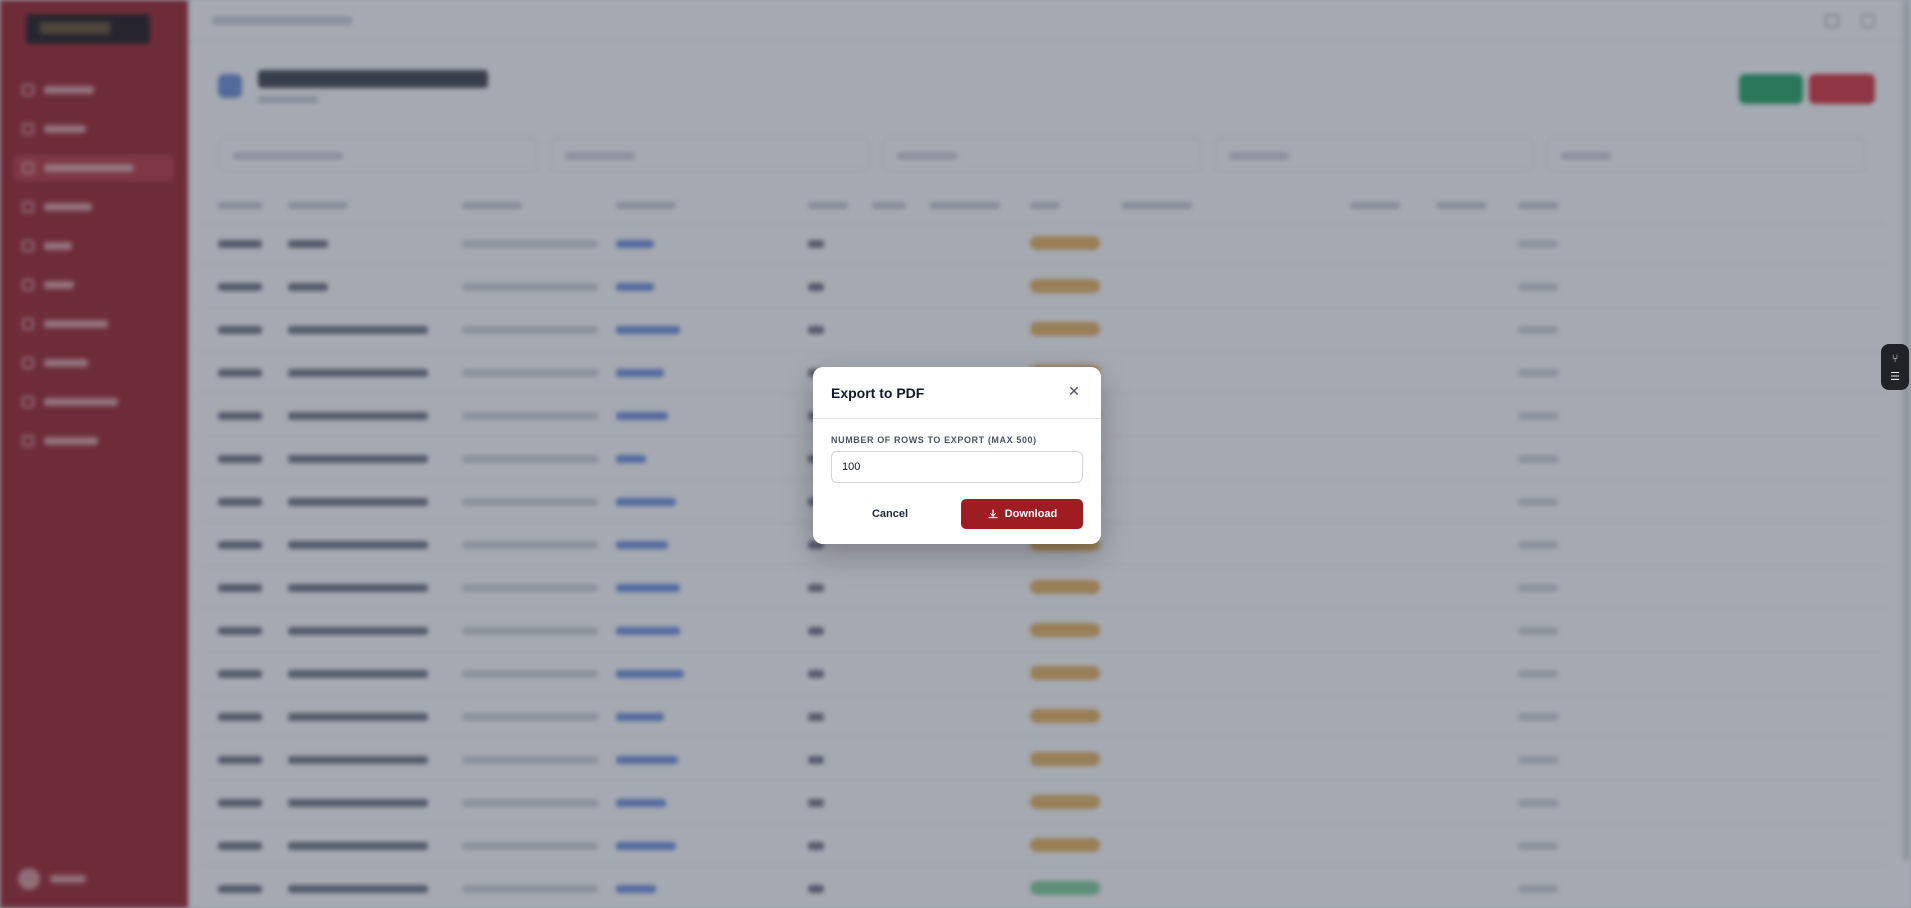 This screenshot has width=1911, height=908. Describe the element at coordinates (934, 440) in the screenshot. I see `rows-field-label: NUMBER OF ROWS TO EXPORT (MAX 500)` at that location.